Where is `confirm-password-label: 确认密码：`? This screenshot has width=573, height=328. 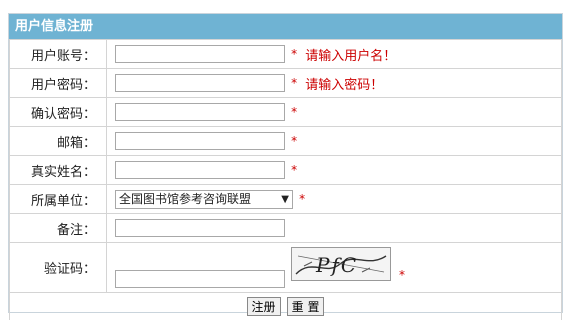
confirm-password-label: 确认密码： is located at coordinates (58, 112).